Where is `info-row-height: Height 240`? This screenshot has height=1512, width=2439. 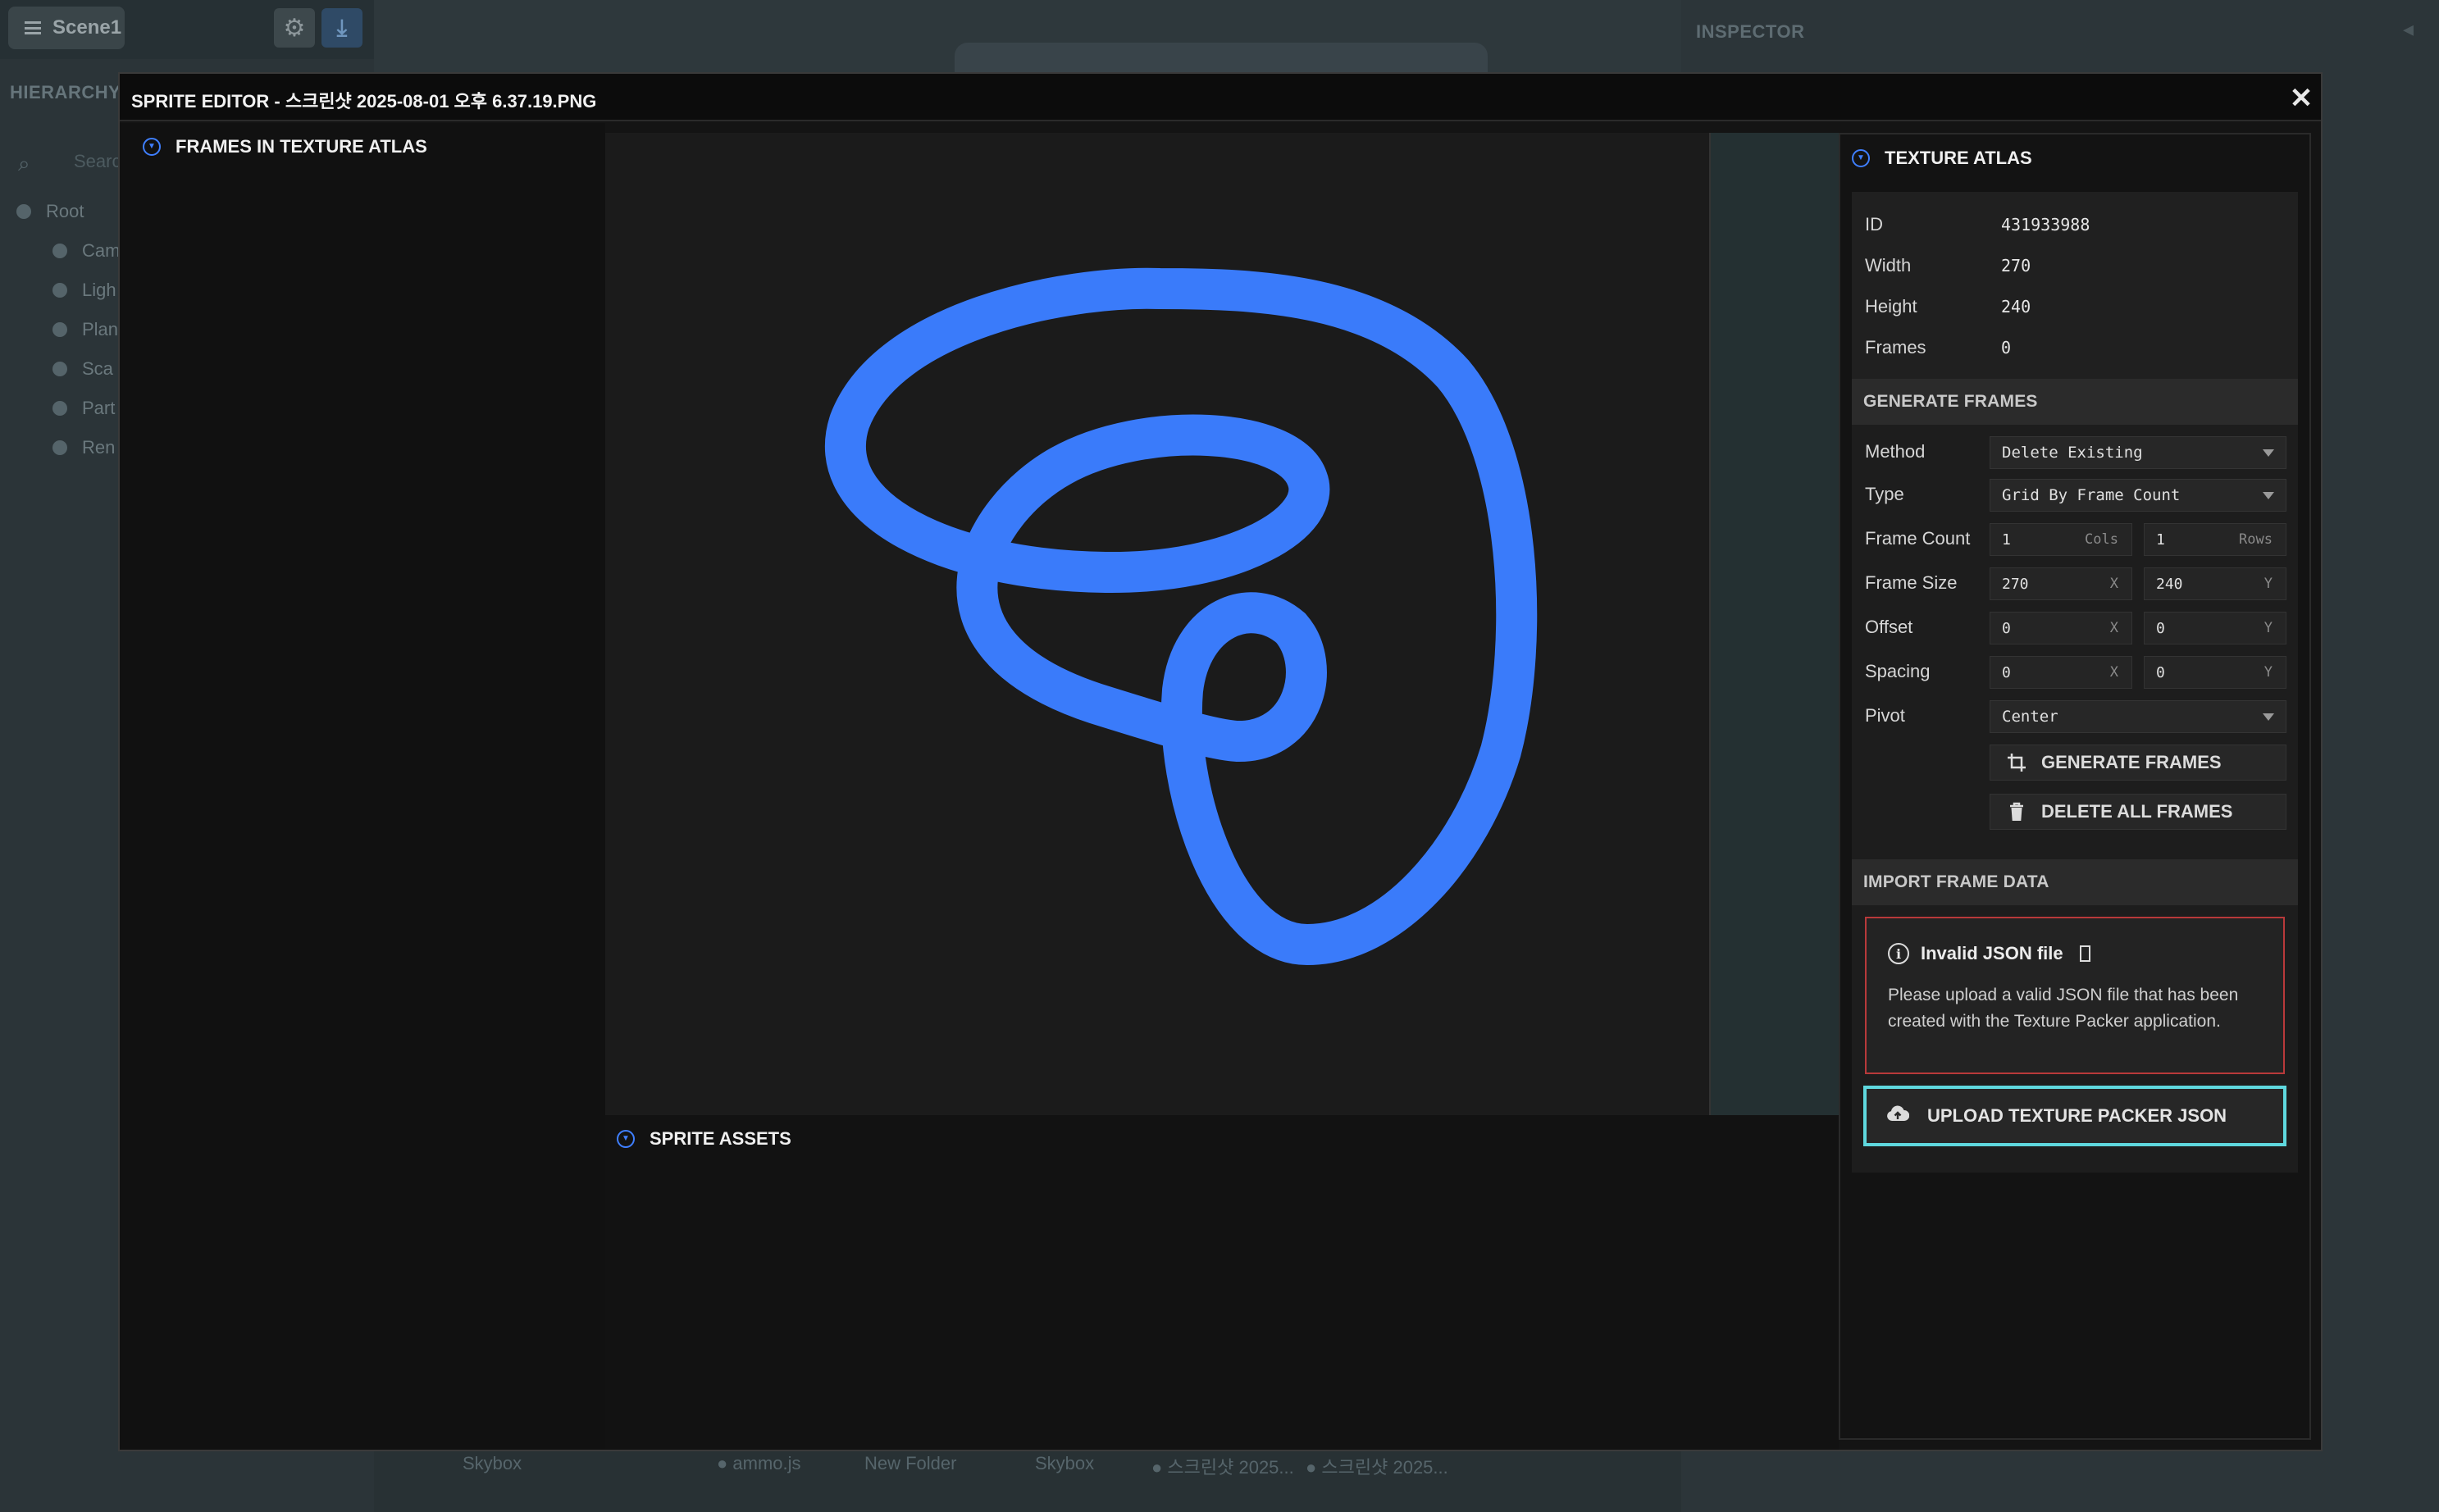
info-row-height: Height 240 is located at coordinates (2078, 306).